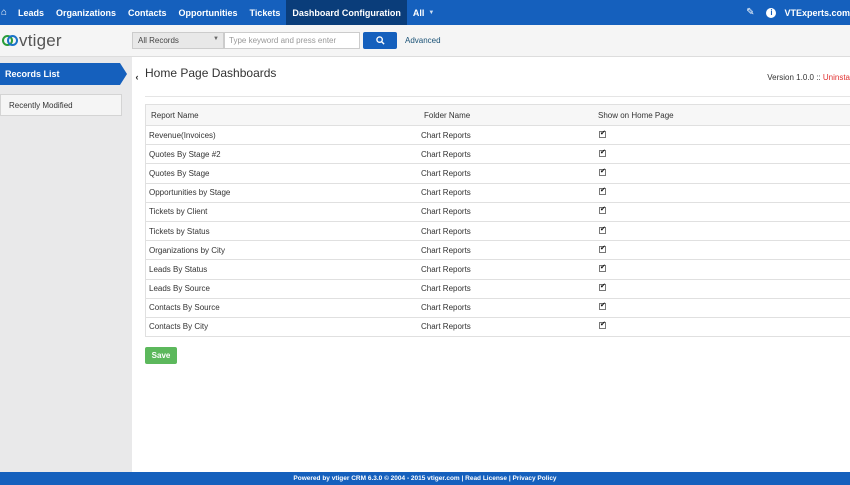 The image size is (850, 485). I want to click on table-row: Contacts By Source Chart Reports, so click(498, 308).